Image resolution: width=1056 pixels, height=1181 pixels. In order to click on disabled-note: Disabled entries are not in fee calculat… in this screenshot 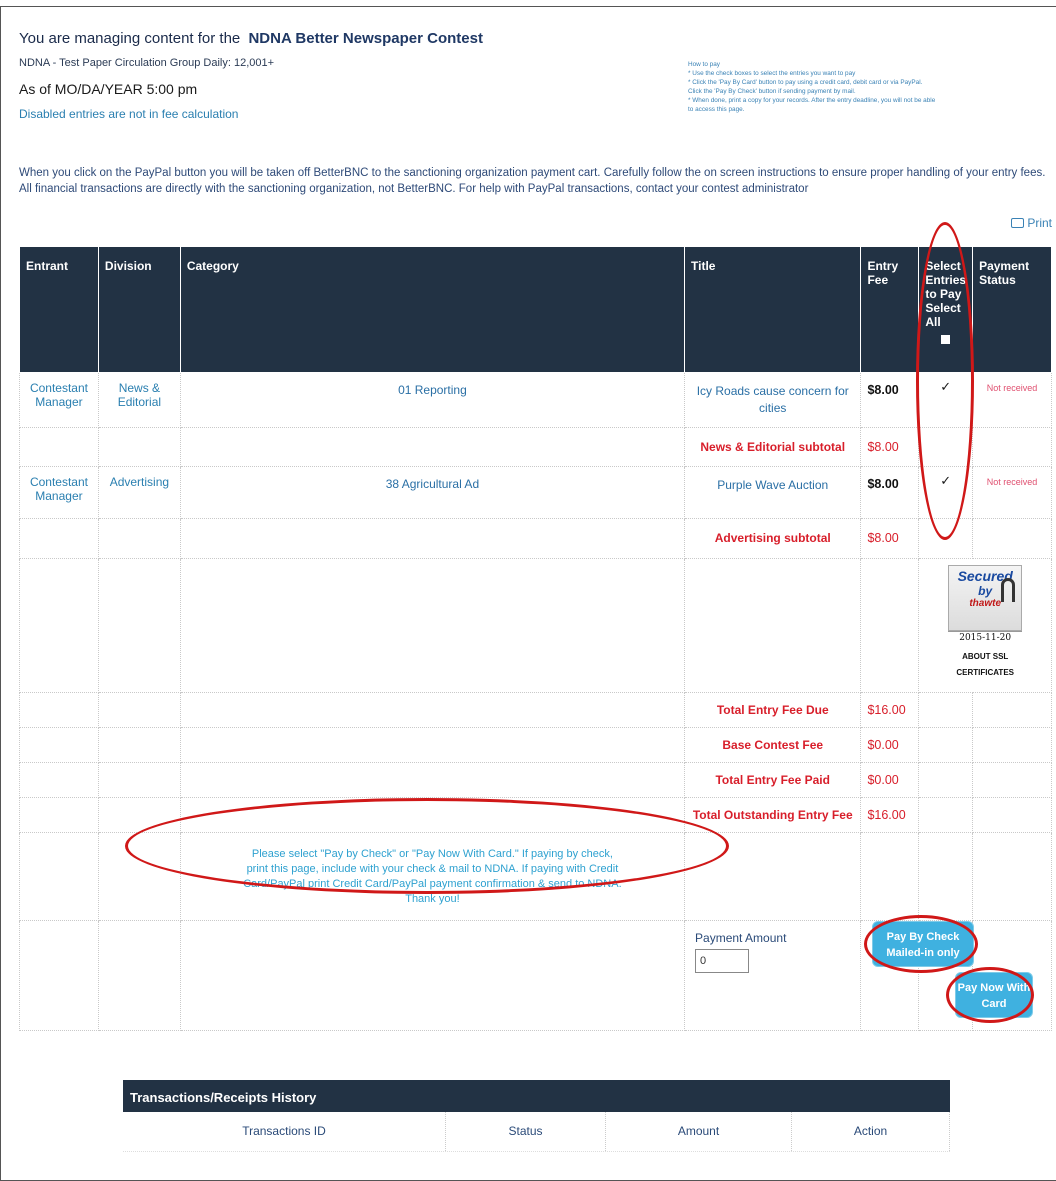, I will do `click(129, 114)`.